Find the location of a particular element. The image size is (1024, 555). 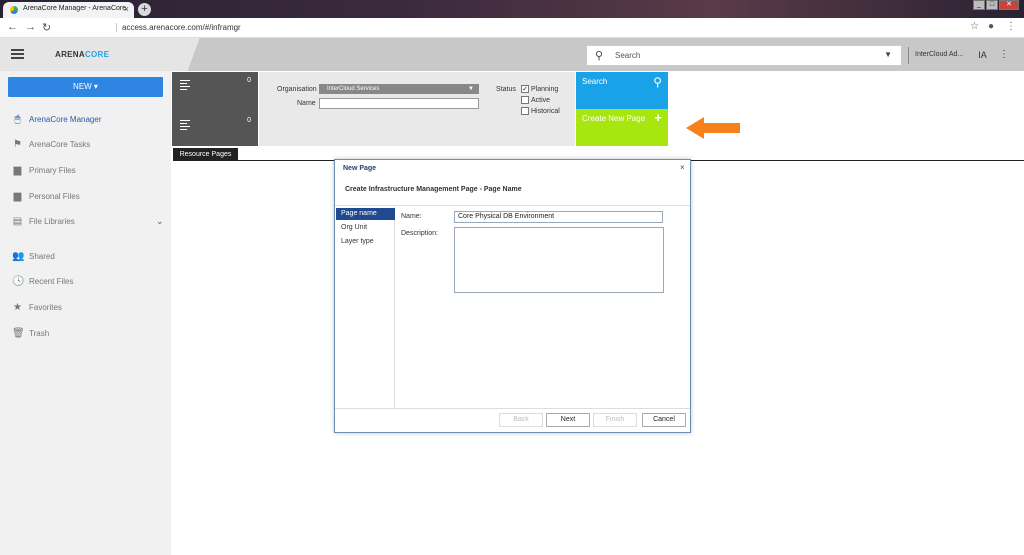

more-menu-icon: ⋮ is located at coordinates (1004, 54).